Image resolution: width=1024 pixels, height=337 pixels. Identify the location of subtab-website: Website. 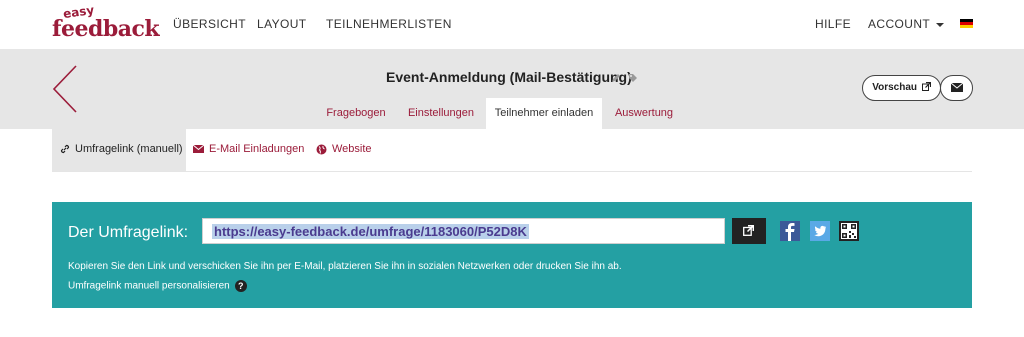
(344, 150).